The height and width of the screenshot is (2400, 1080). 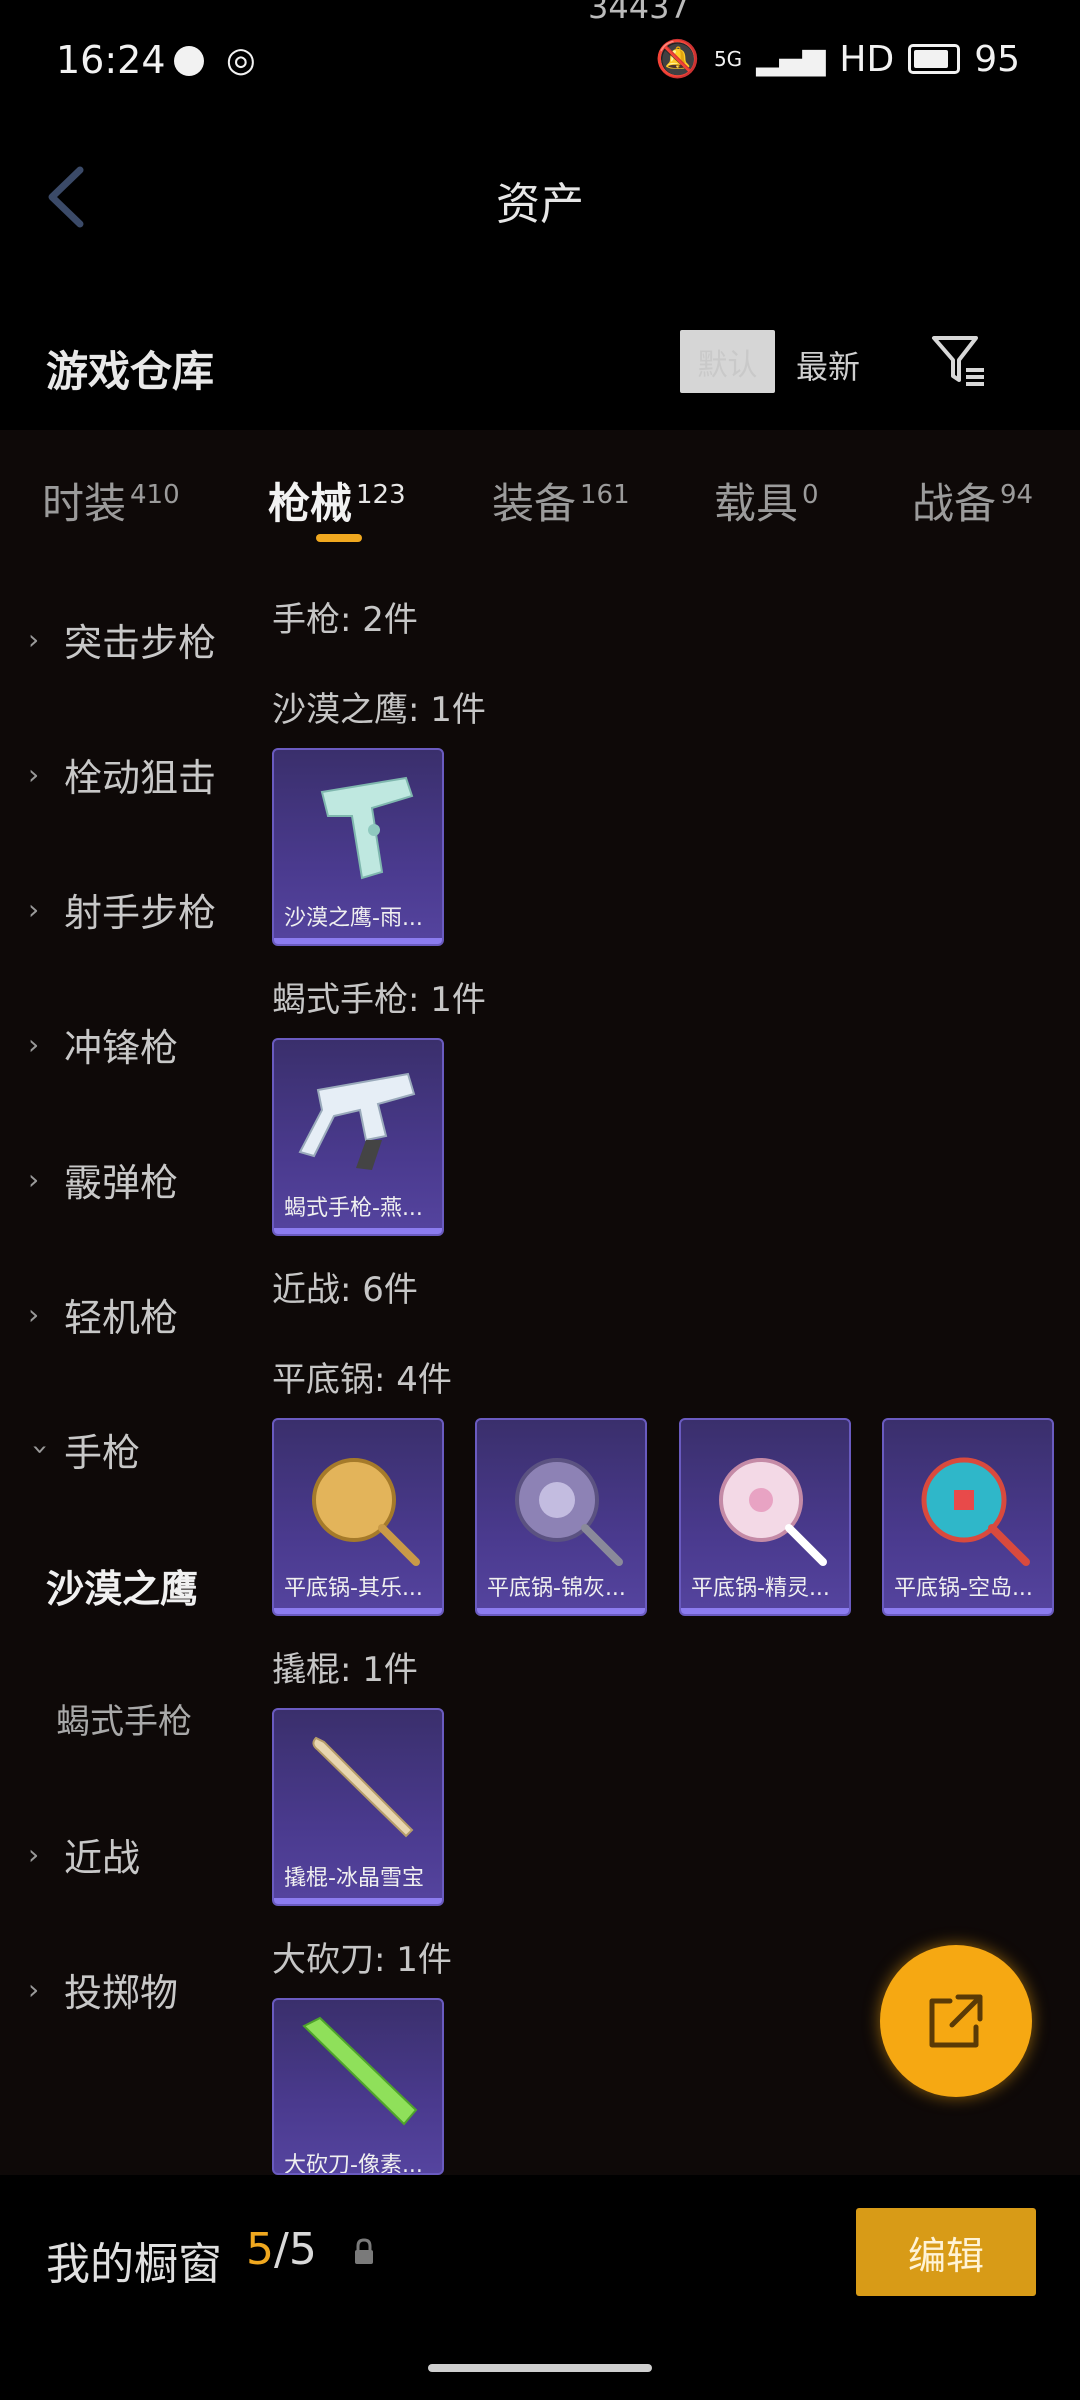 I want to click on mute-bell-icon: 🔕, so click(x=677, y=59).